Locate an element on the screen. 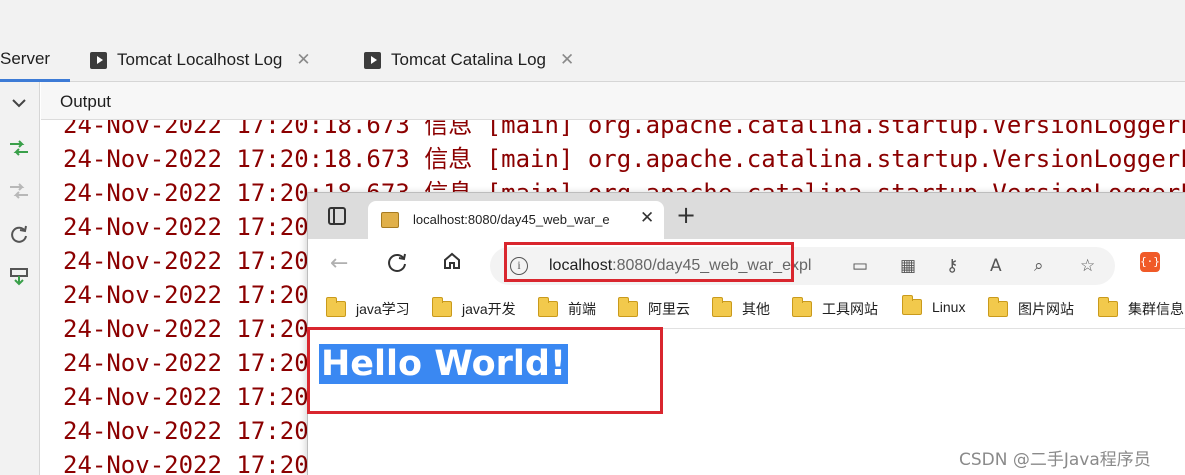 The width and height of the screenshot is (1185, 475). reload-icon is located at coordinates (397, 265).